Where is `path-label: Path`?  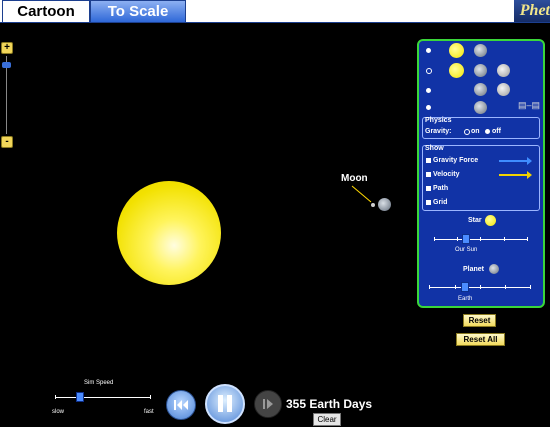
path-label: Path is located at coordinates (441, 188).